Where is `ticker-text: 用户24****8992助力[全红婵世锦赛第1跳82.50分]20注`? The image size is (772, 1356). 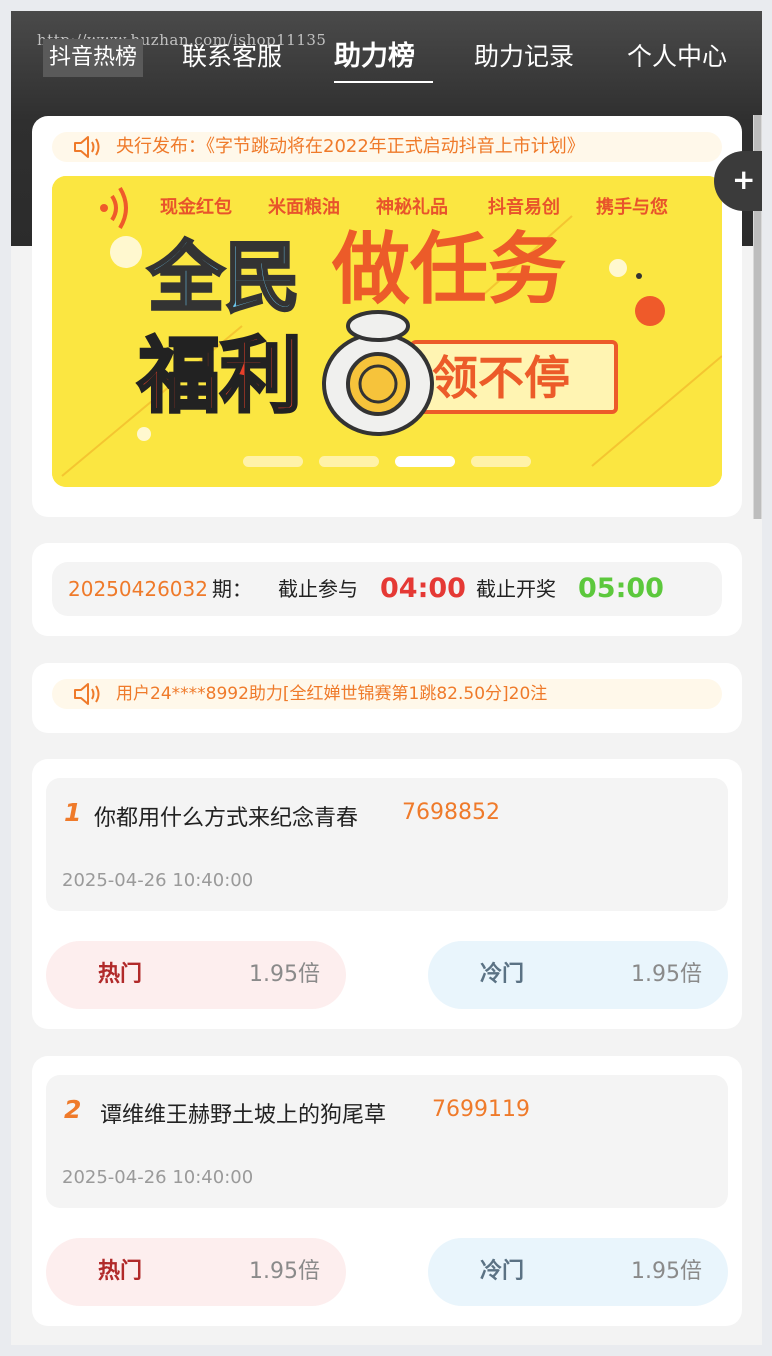 ticker-text: 用户24****8992助力[全红婵世锦赛第1跳82.50分]20注 is located at coordinates (332, 694).